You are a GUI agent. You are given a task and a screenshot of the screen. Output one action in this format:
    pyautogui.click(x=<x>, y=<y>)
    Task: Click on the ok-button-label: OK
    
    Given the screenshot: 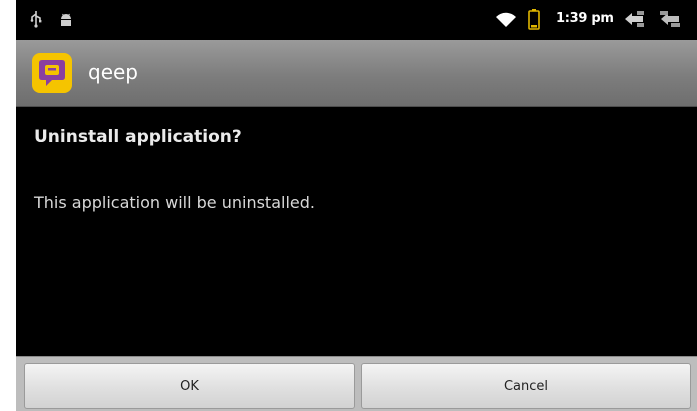 What is the action you would take?
    pyautogui.click(x=189, y=386)
    